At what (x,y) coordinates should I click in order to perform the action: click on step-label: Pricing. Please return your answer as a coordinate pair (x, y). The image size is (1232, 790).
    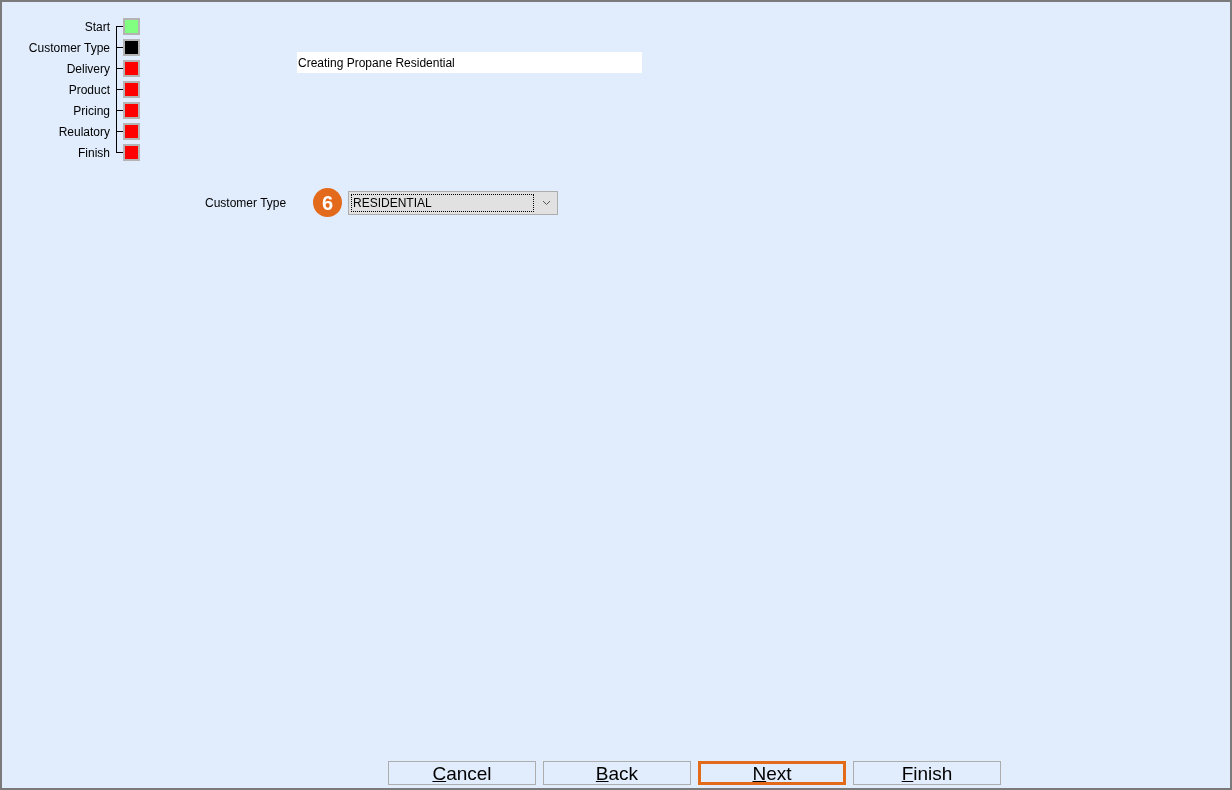
    Looking at the image, I should click on (91, 110).